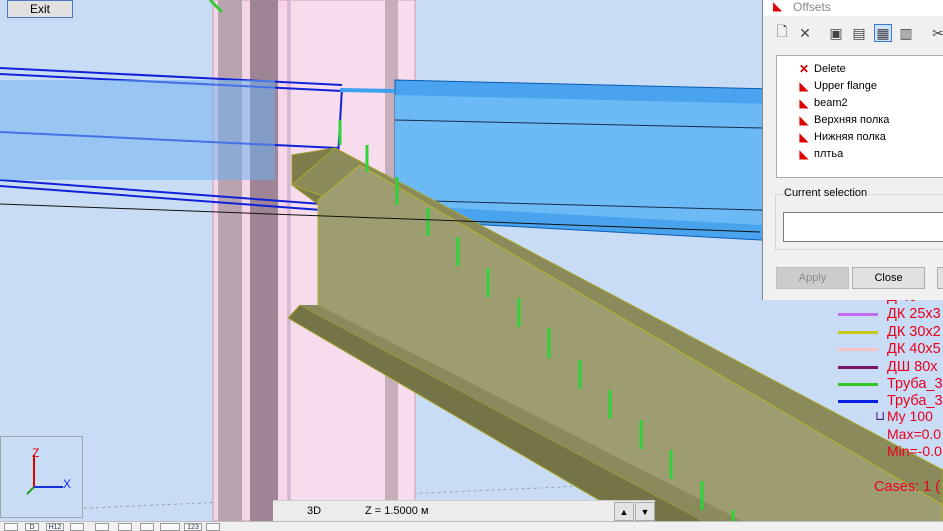 This screenshot has width=943, height=531. Describe the element at coordinates (36, 453) in the screenshot. I see `axis-z-label: Z` at that location.